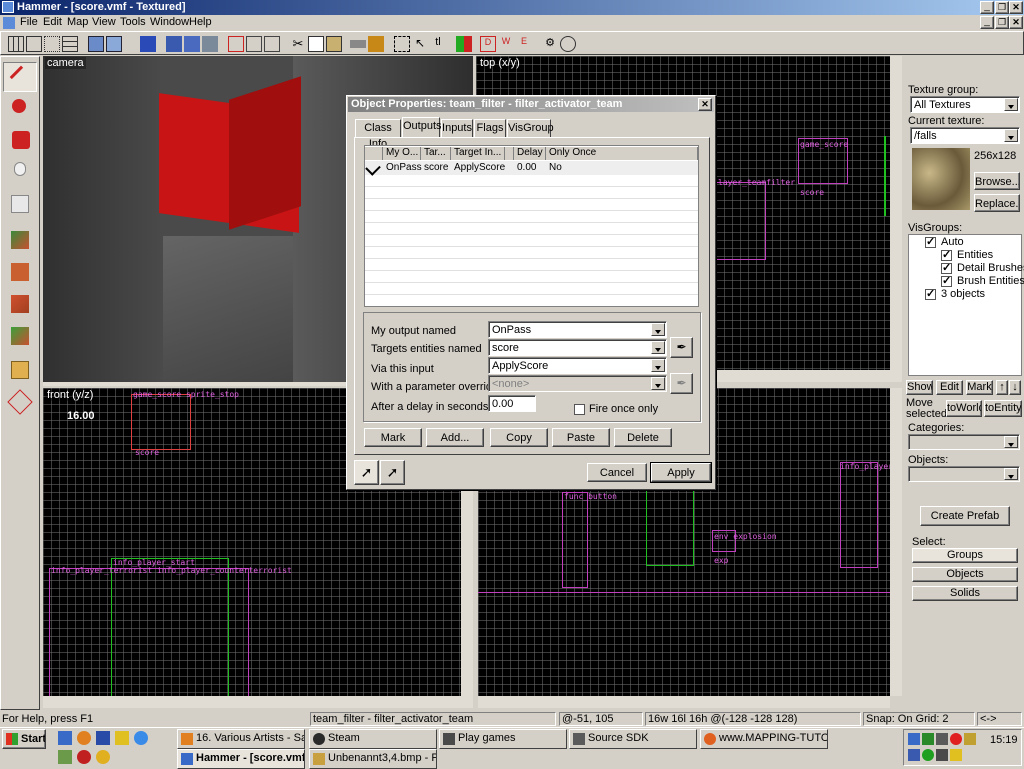 The width and height of the screenshot is (1024, 769). Describe the element at coordinates (643, 437) in the screenshot. I see `delete-output-button: Delete` at that location.